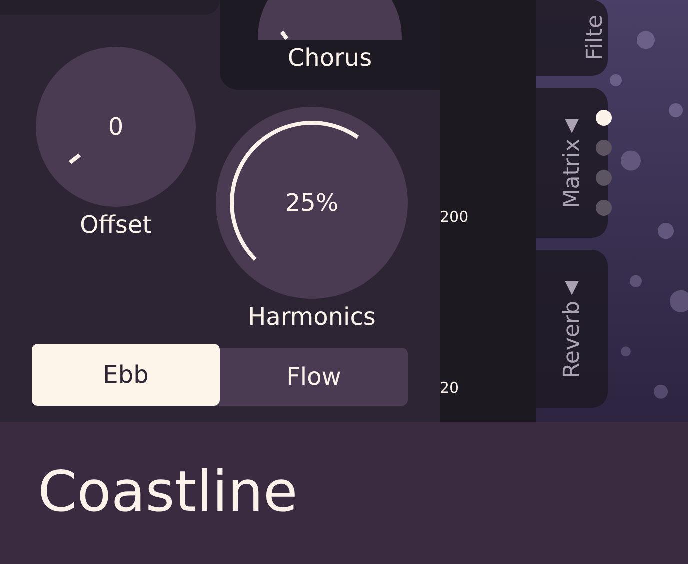 This screenshot has height=564, width=688. What do you see at coordinates (572, 163) in the screenshot?
I see `side-tab: ▼ Matrix` at bounding box center [572, 163].